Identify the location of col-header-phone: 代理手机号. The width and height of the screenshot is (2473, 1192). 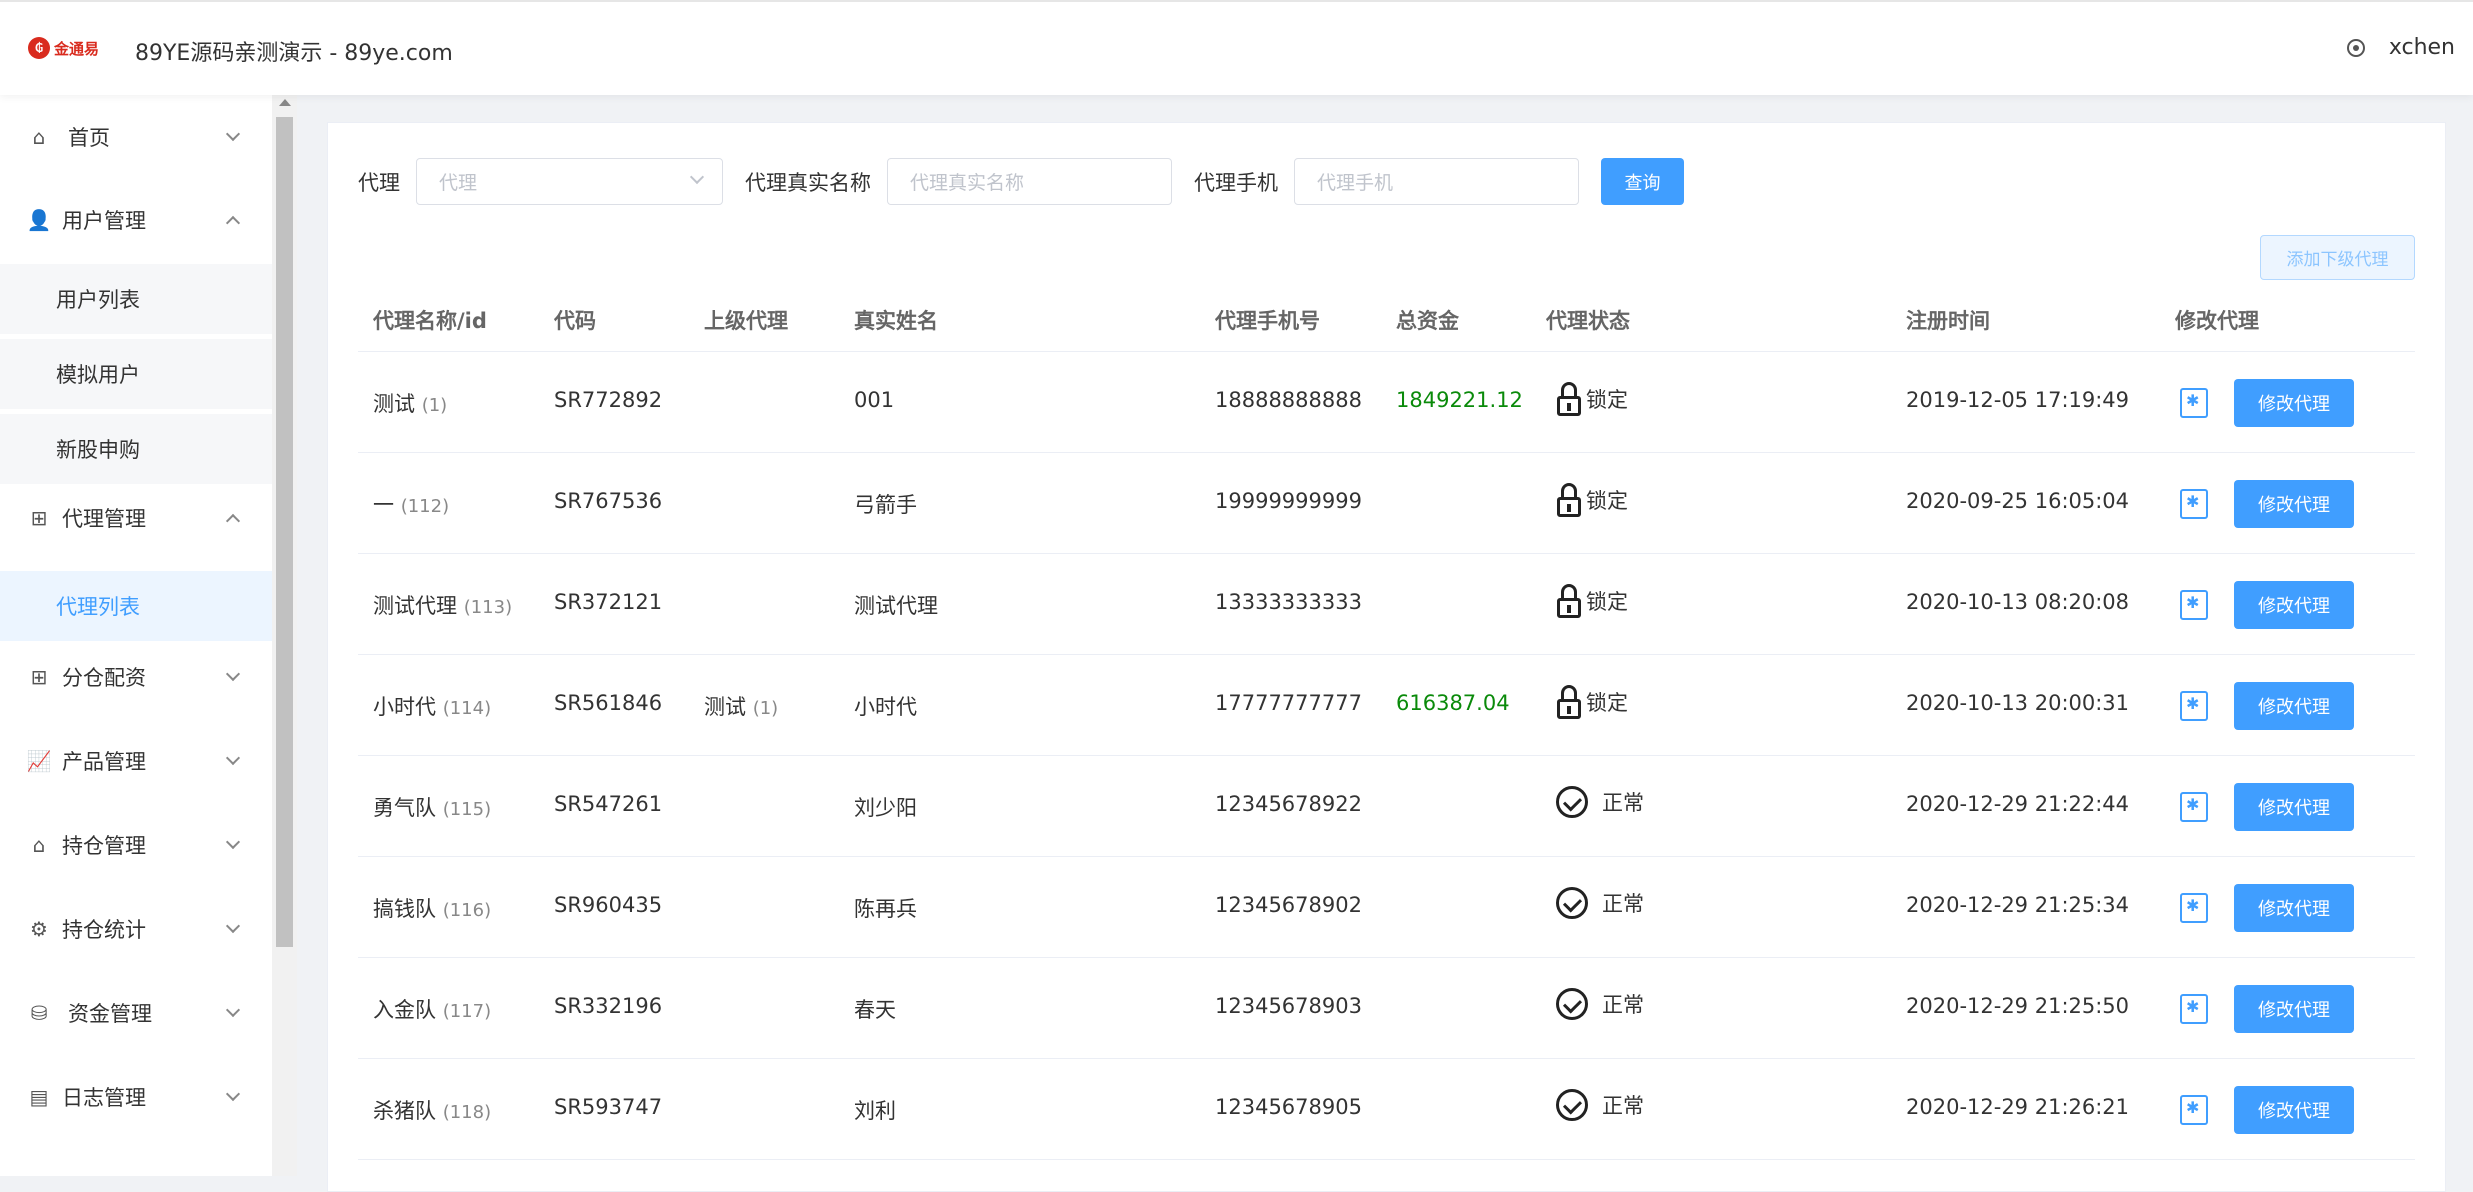
(1267, 321).